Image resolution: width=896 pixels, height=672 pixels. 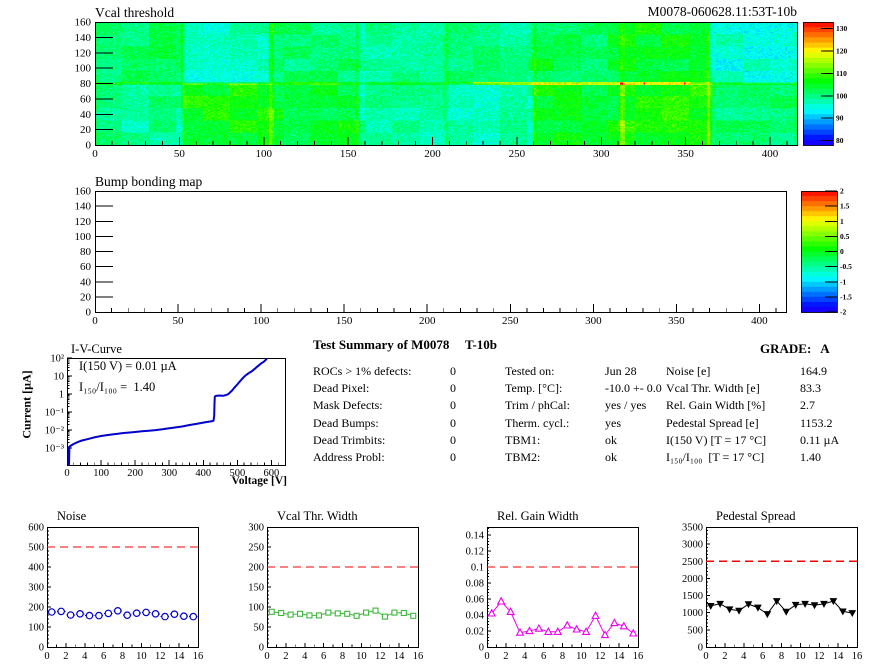 I want to click on colorbar-tick-label: 110, so click(x=841, y=73).